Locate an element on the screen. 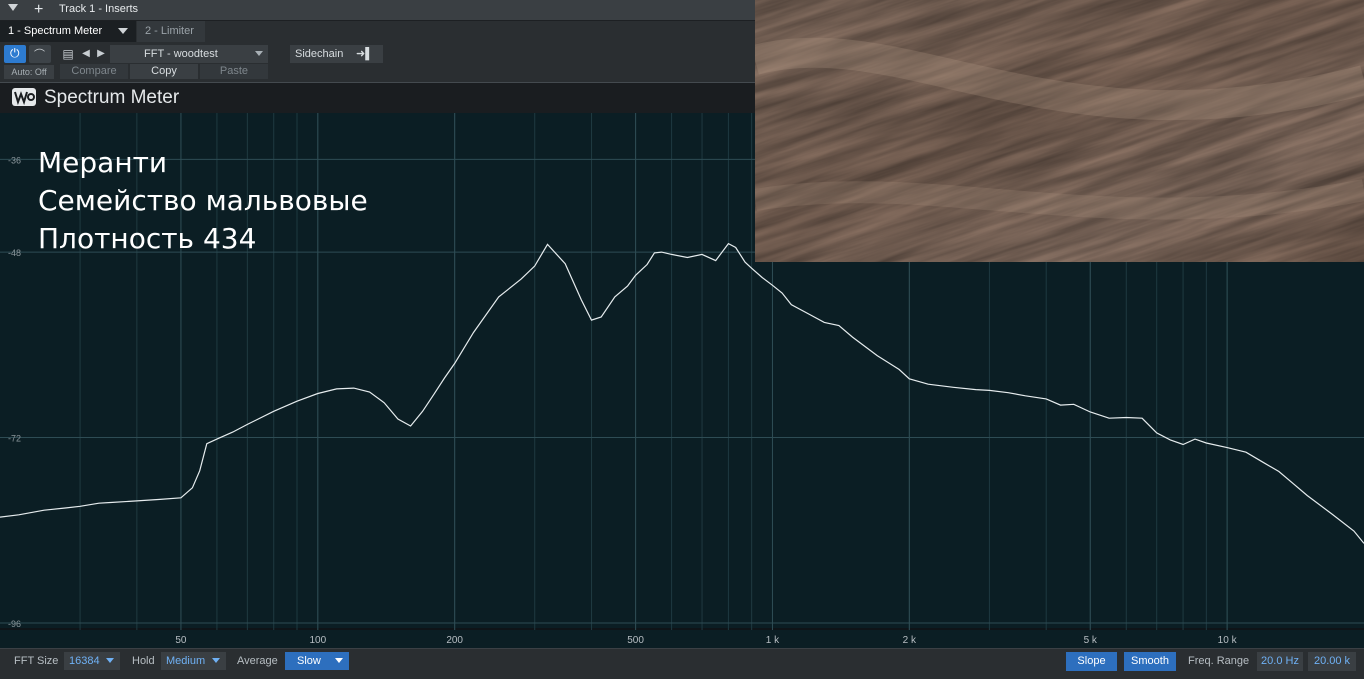  y-tick-label-2: -72 is located at coordinates (14, 439).